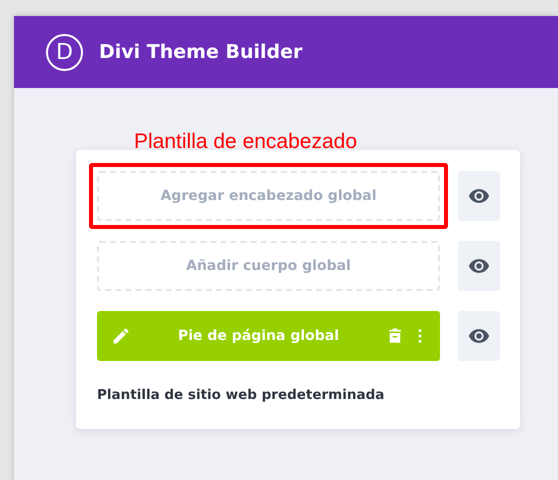 Image resolution: width=558 pixels, height=480 pixels. What do you see at coordinates (258, 336) in the screenshot?
I see `layout-name: Pie de página global` at bounding box center [258, 336].